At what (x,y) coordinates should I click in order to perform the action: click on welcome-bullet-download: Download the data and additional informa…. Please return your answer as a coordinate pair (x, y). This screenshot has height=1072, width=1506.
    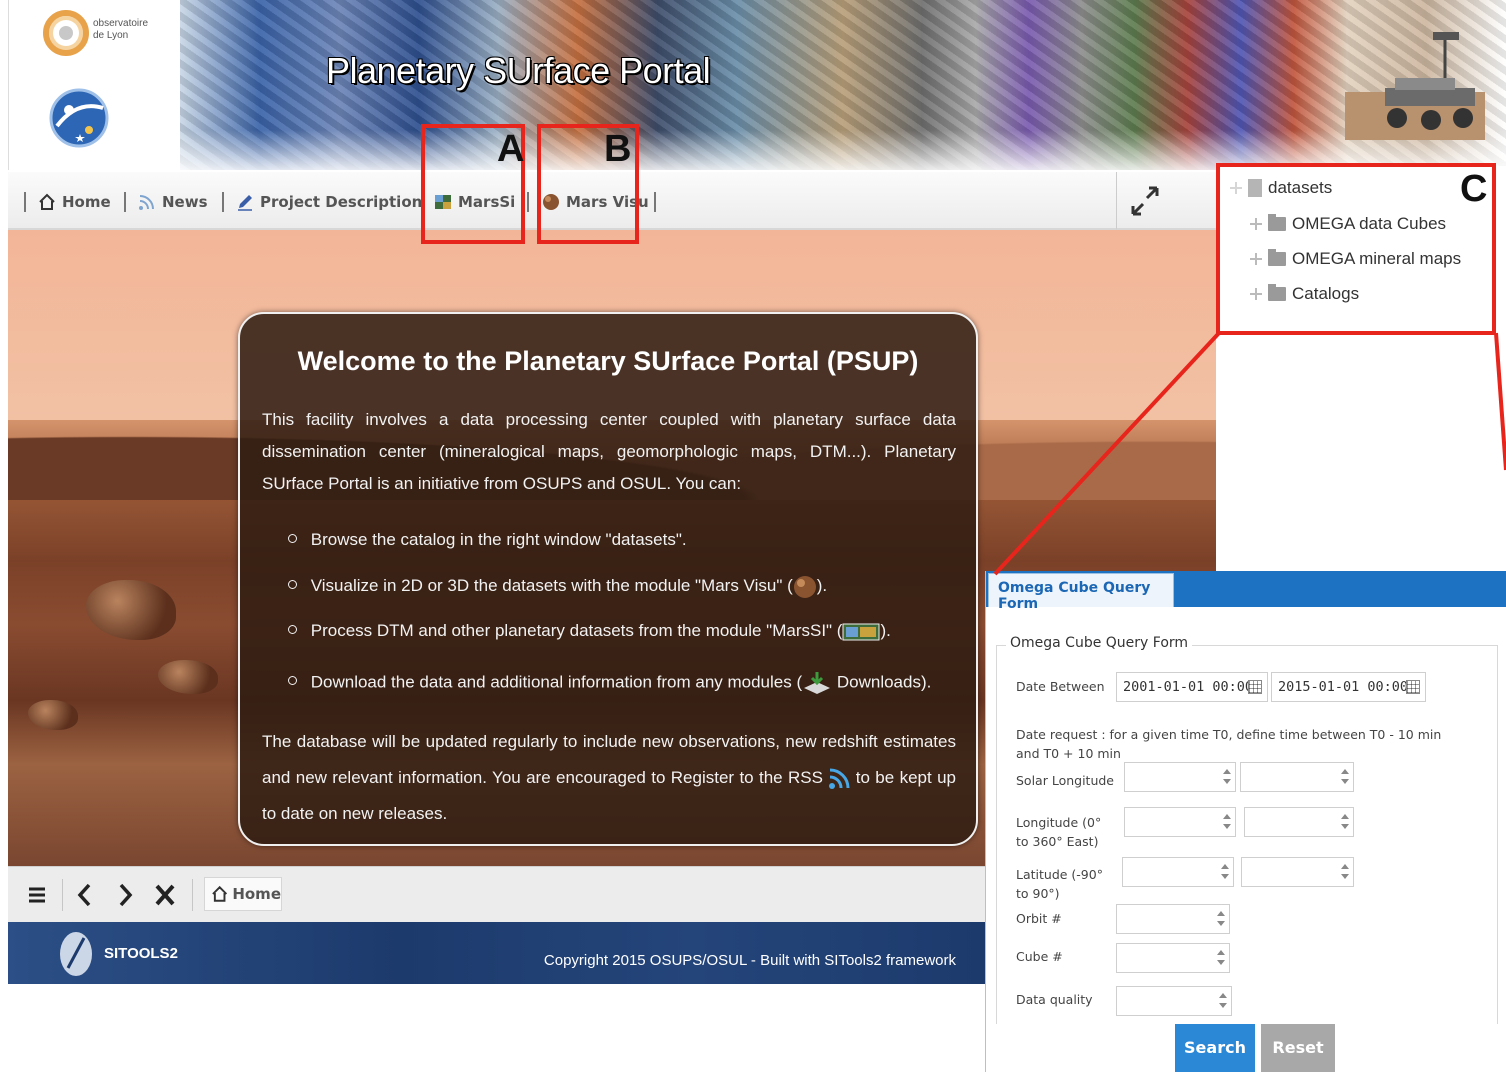
    Looking at the image, I should click on (618, 683).